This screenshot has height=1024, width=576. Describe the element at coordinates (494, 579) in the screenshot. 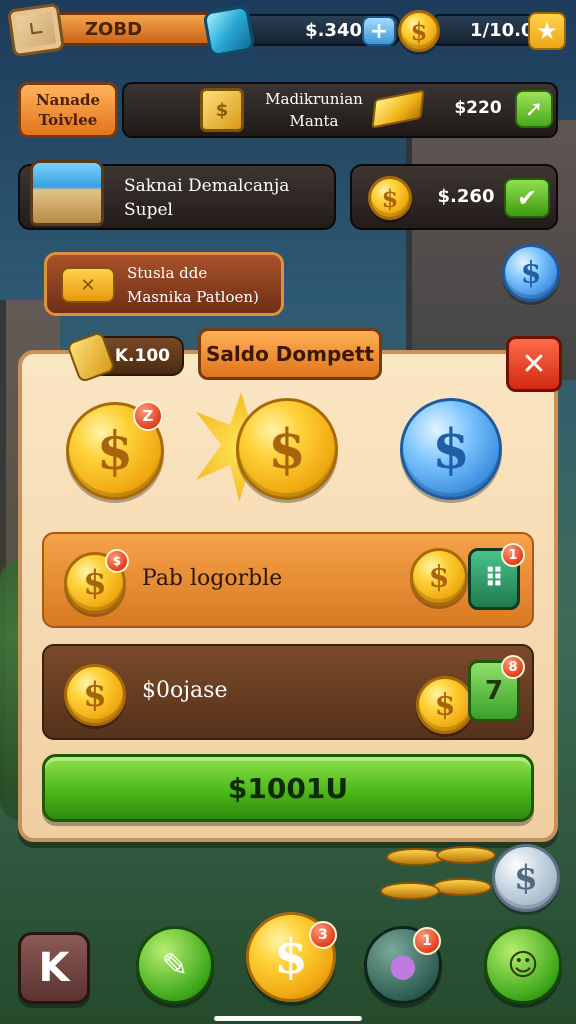

I see `dice-glyph: ⠿` at that location.